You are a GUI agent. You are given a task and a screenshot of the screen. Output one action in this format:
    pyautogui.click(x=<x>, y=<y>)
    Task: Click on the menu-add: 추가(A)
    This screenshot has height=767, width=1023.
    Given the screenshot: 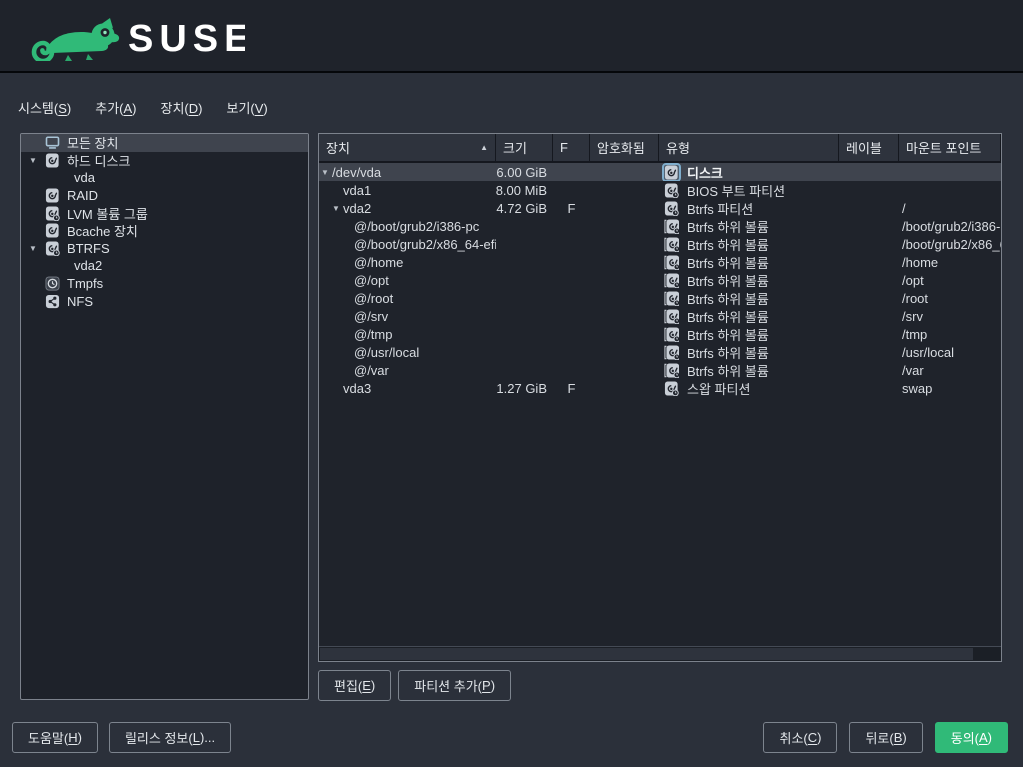 What is the action you would take?
    pyautogui.click(x=115, y=107)
    